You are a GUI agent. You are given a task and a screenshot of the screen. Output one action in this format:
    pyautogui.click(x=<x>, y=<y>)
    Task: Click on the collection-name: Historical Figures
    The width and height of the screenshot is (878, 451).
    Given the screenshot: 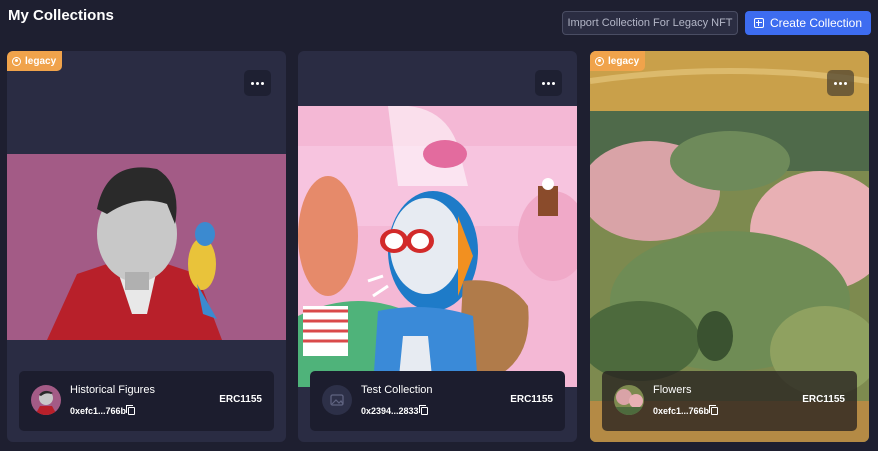 What is the action you would take?
    pyautogui.click(x=112, y=390)
    